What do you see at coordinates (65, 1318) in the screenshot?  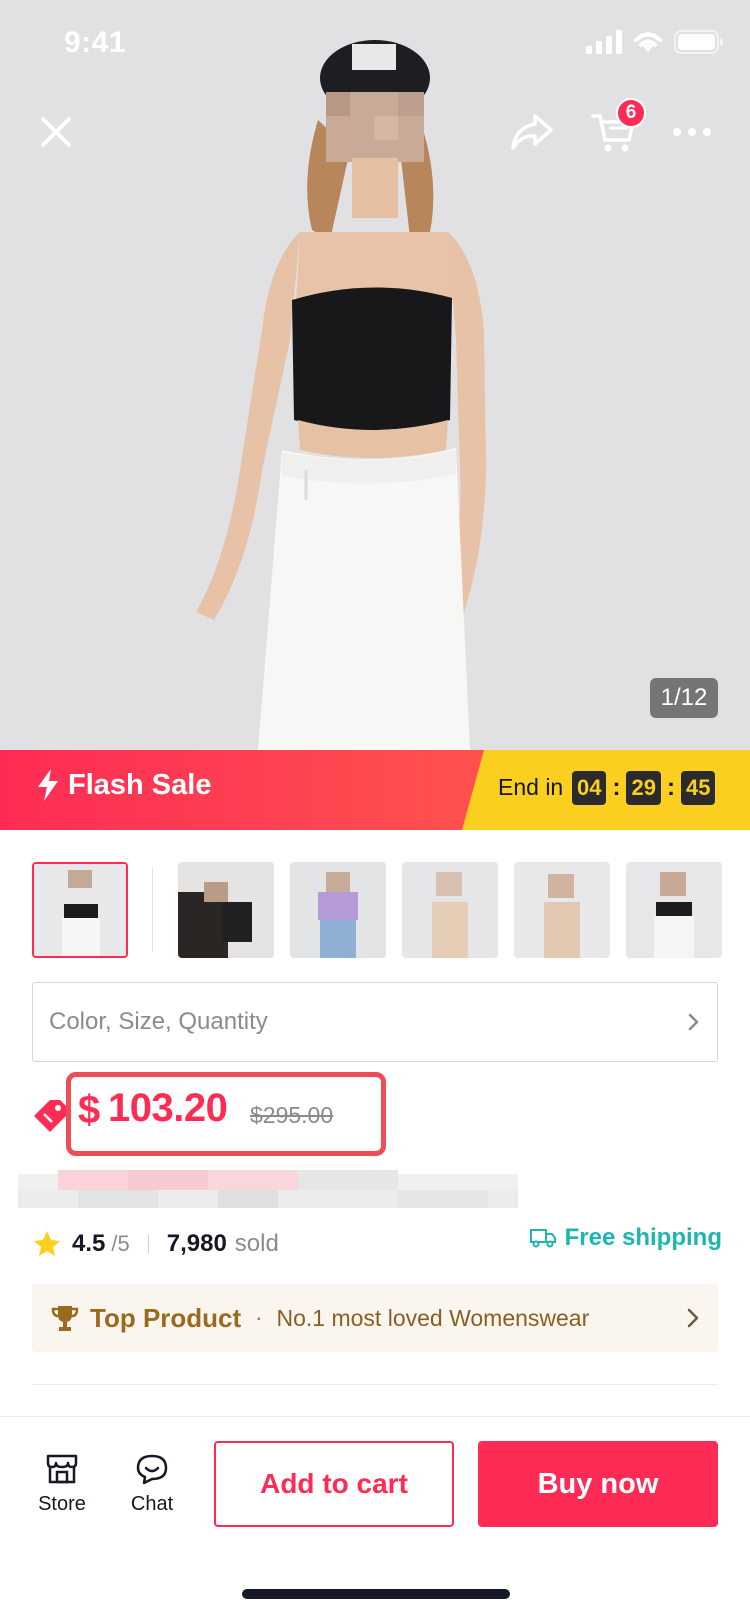 I see `trophy-icon` at bounding box center [65, 1318].